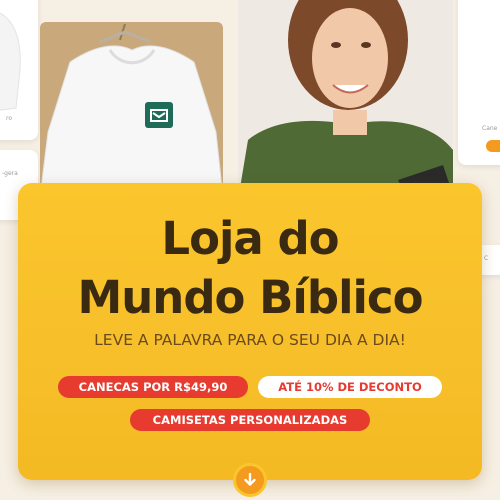 This screenshot has width=500, height=500. Describe the element at coordinates (250, 297) in the screenshot. I see `banner-title-line-2: Mundo Bíblico` at that location.